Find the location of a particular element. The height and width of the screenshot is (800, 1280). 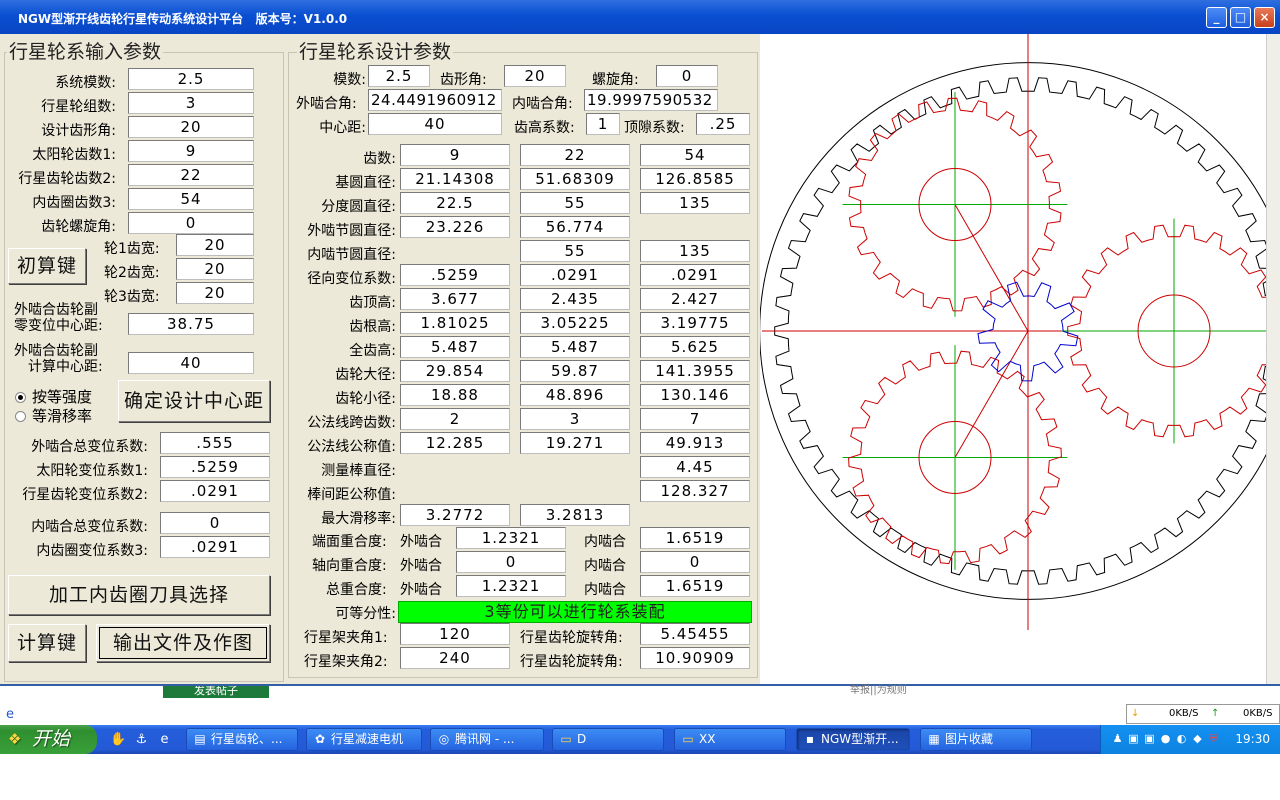

input-field: 0 is located at coordinates (191, 223).